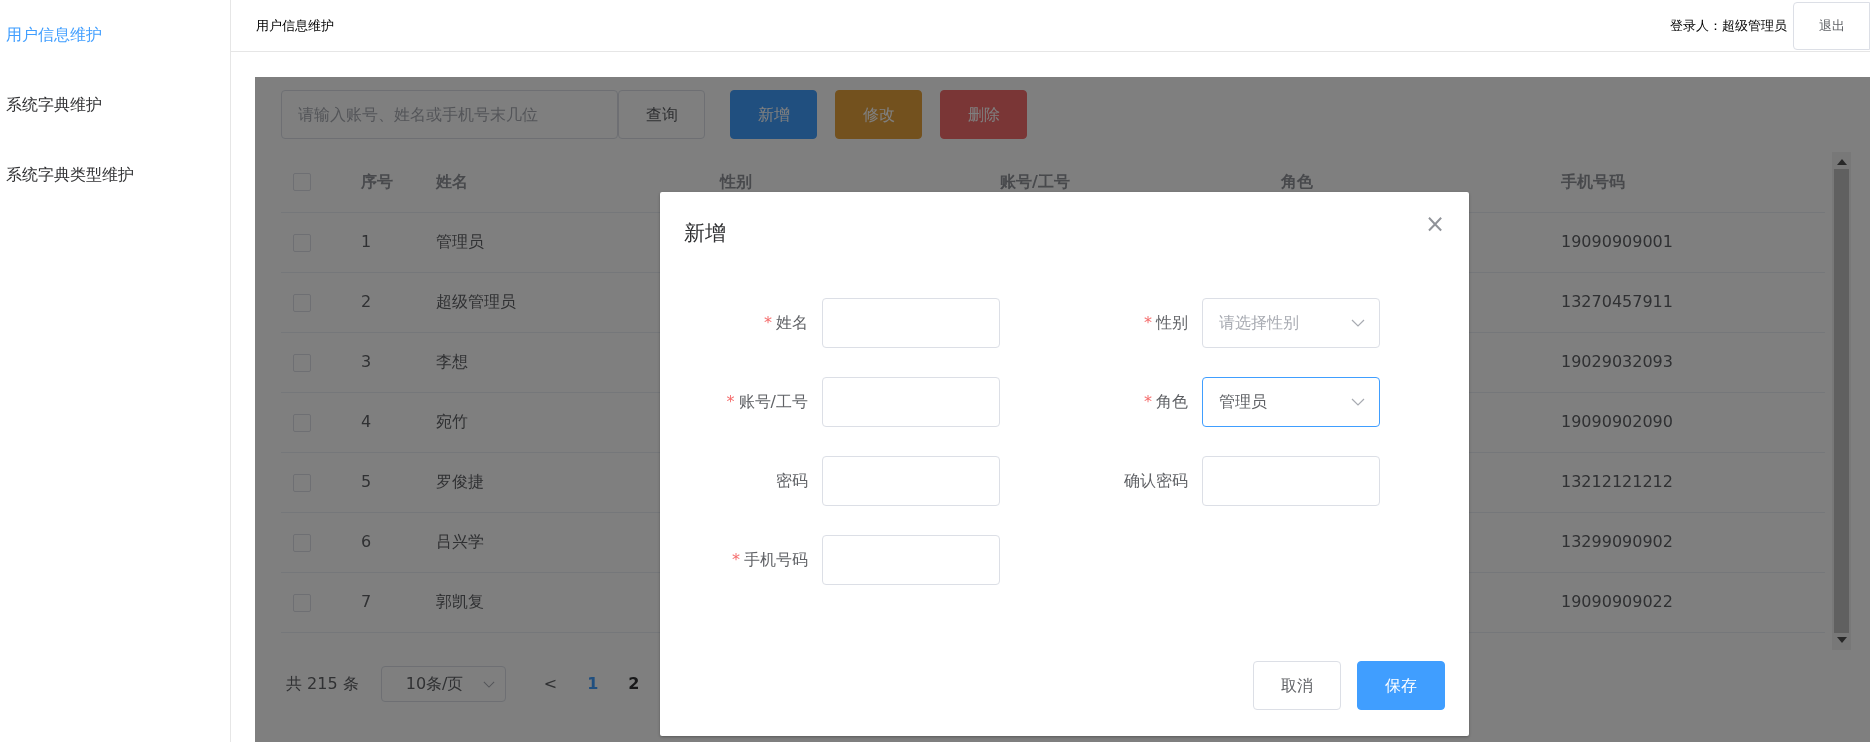 This screenshot has height=742, width=1870. I want to click on table-cell: 管理员, so click(460, 241).